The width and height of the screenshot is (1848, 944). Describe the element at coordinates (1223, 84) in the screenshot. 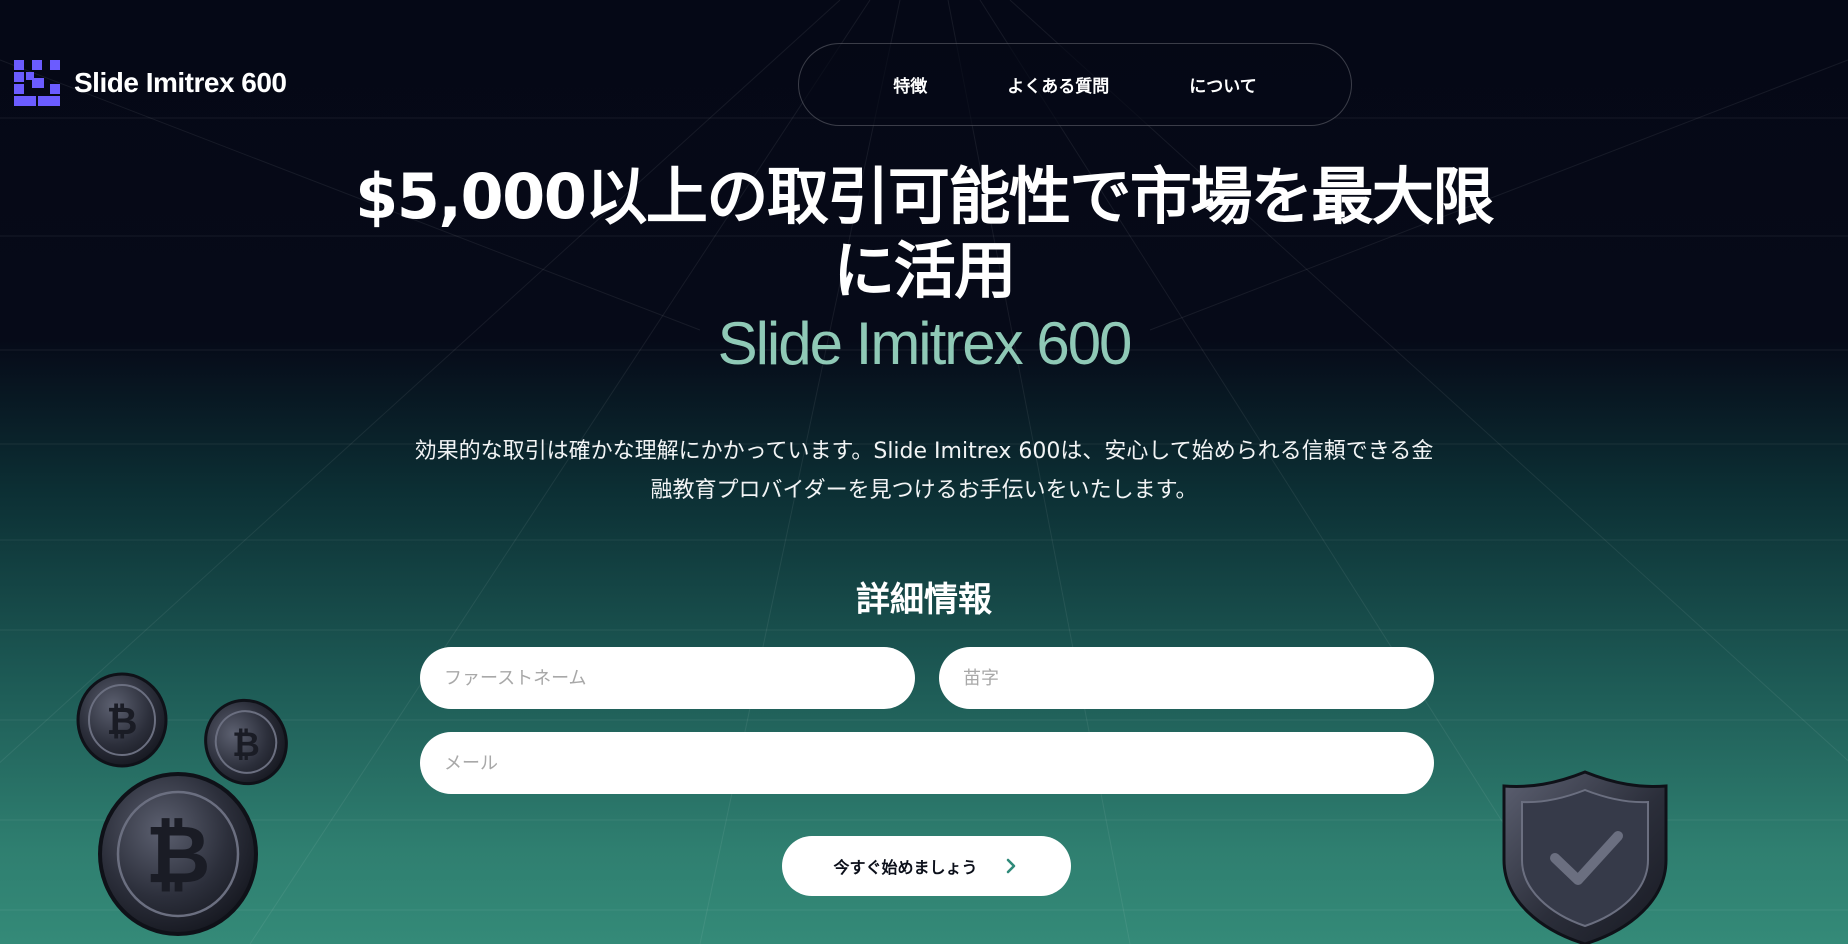

I see `nav-item-about: について` at that location.